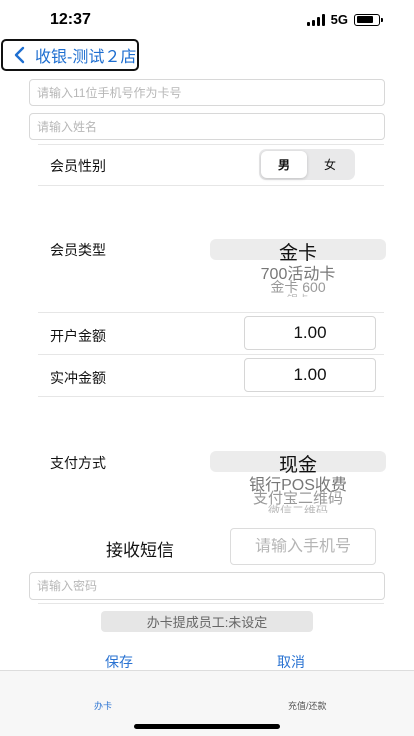  I want to click on gender-label: 会员性别, so click(78, 166).